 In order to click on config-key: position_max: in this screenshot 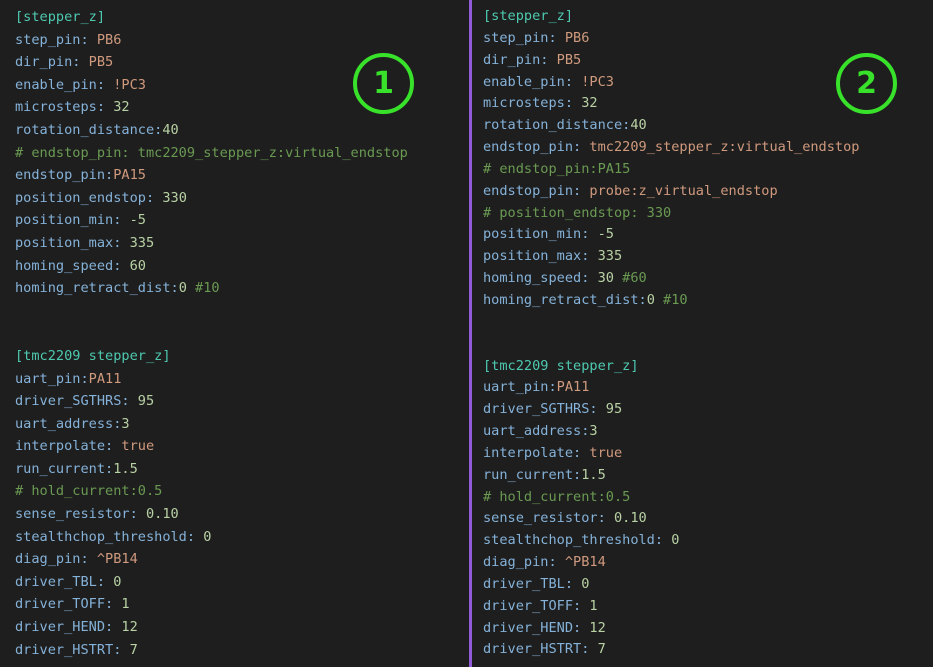, I will do `click(540, 256)`.